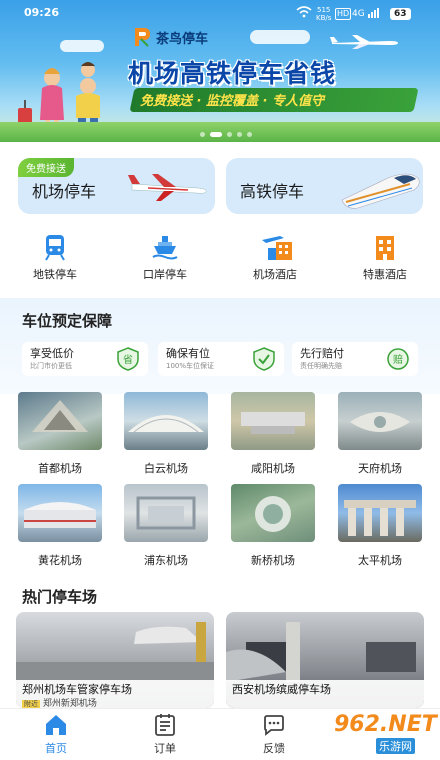  Describe the element at coordinates (322, 353) in the screenshot. I see `guarantee-item-title: 先行赔付` at that location.